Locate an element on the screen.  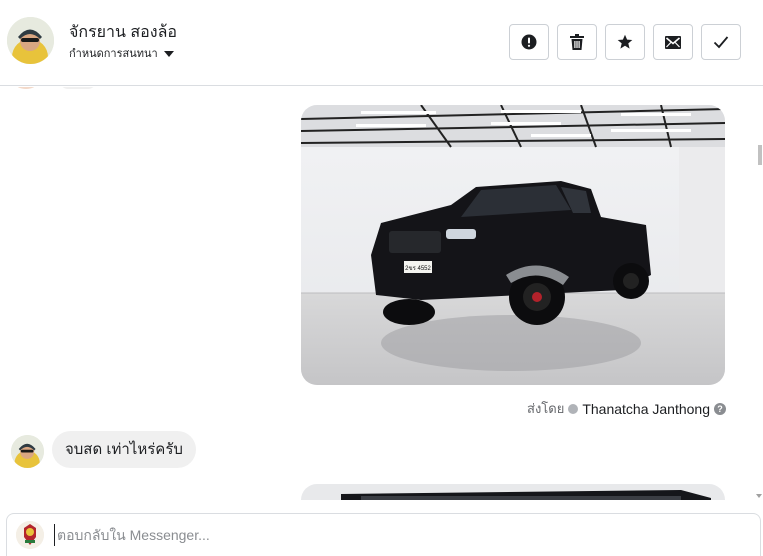
delete-button is located at coordinates (577, 42).